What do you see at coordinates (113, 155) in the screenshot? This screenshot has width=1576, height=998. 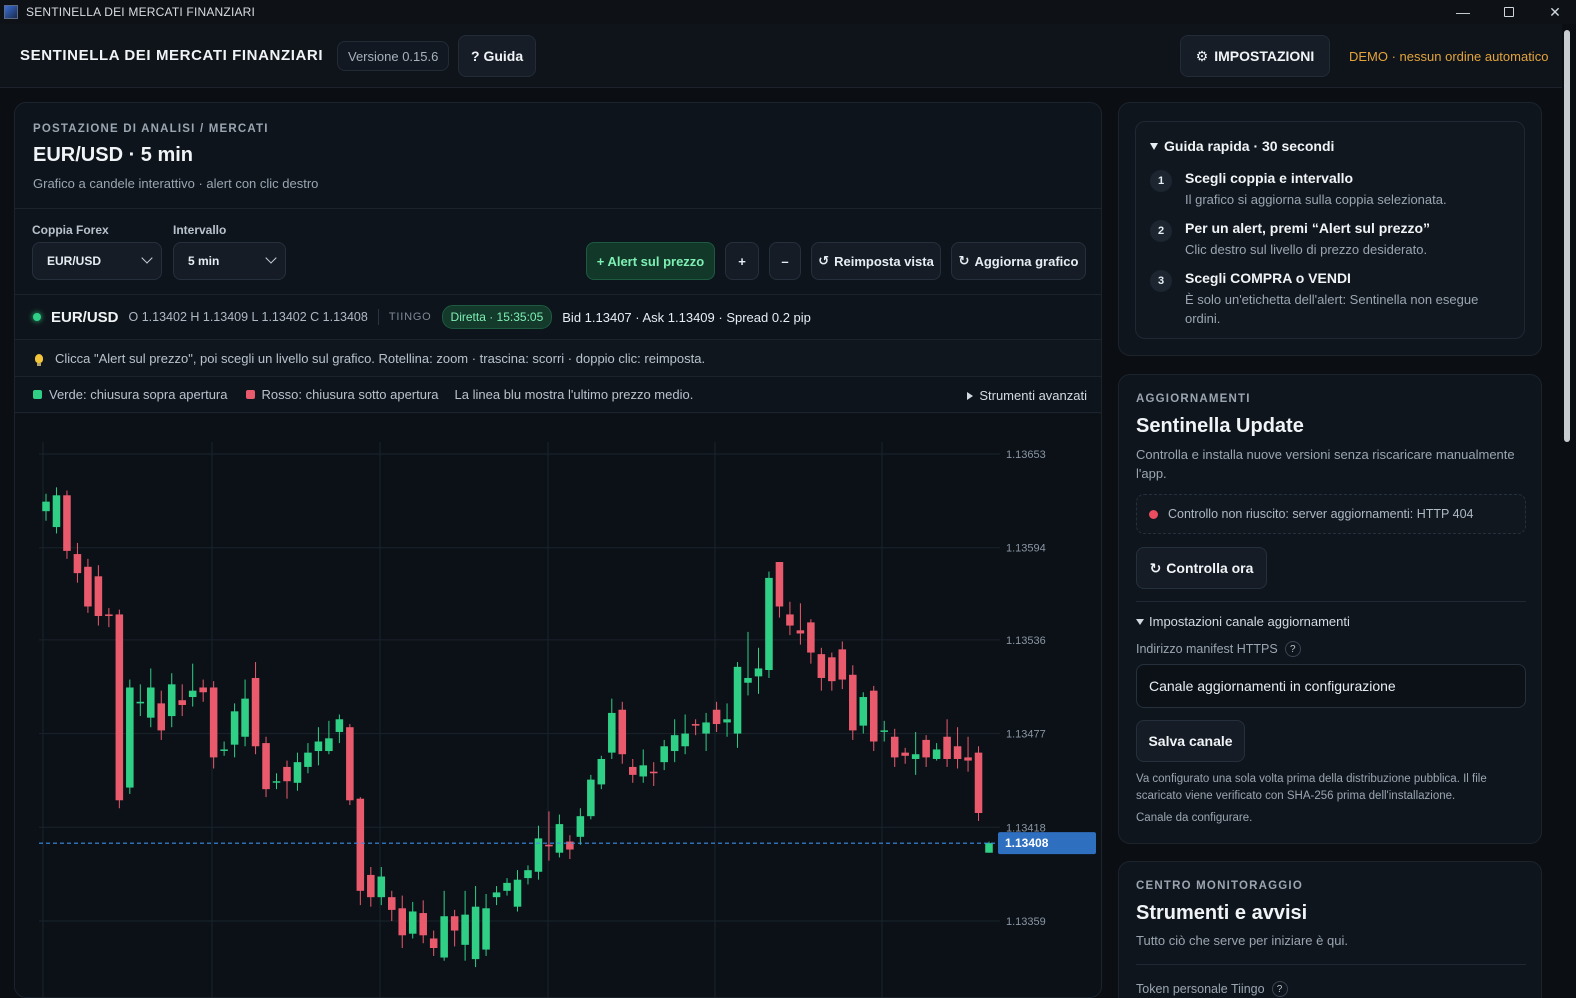 I see `workspace-title: EUR/USD · 5 min` at bounding box center [113, 155].